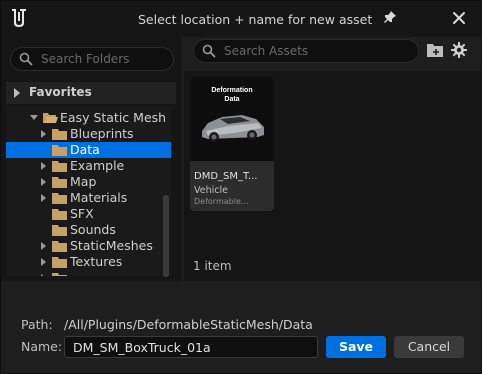  What do you see at coordinates (99, 197) in the screenshot?
I see `tree-item-label: Materials` at bounding box center [99, 197].